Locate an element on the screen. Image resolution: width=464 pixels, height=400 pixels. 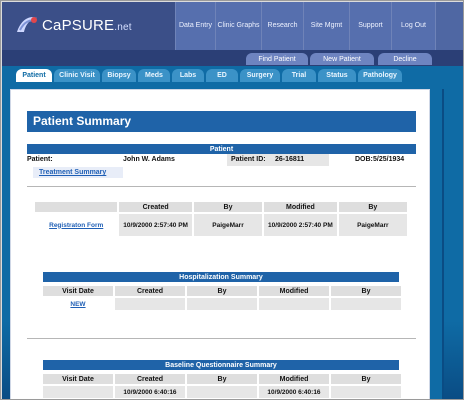
patient-id: 26-16811 is located at coordinates (290, 159).